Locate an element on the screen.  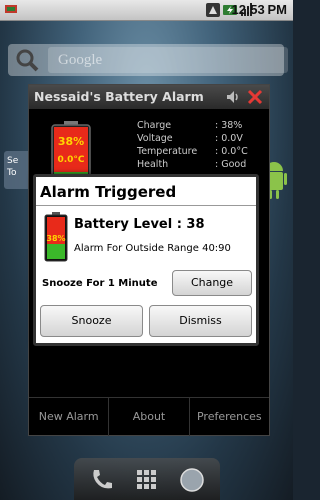
info-value: : 38% is located at coordinates (229, 125).